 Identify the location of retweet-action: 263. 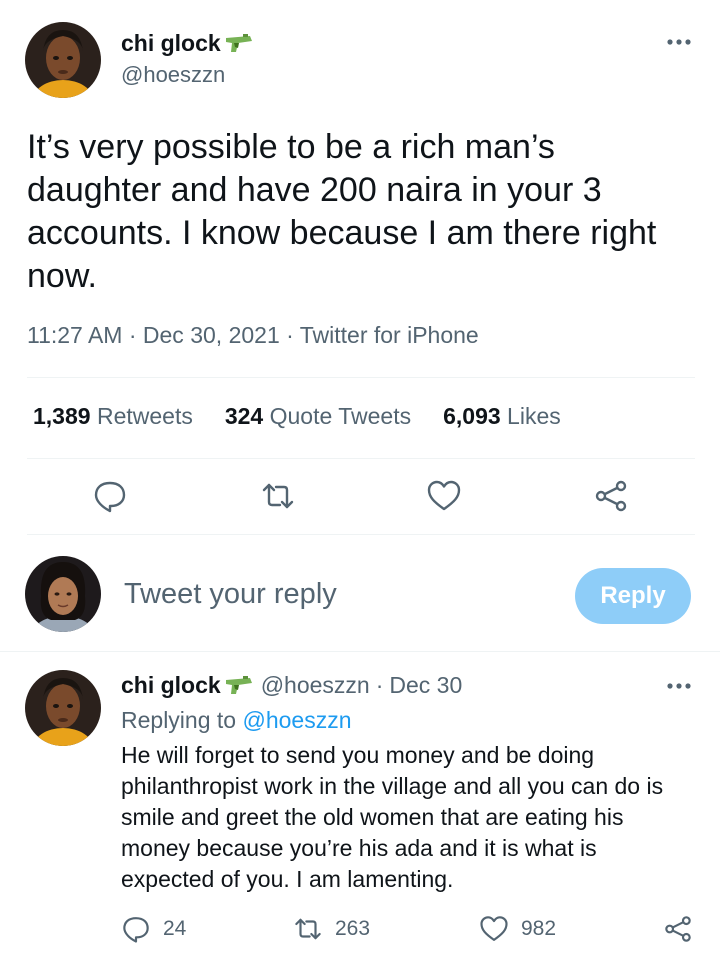
(331, 929).